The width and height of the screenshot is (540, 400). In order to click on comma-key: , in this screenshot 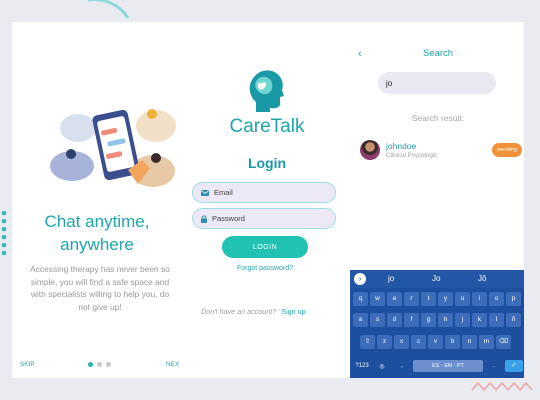, I will do `click(402, 366)`.